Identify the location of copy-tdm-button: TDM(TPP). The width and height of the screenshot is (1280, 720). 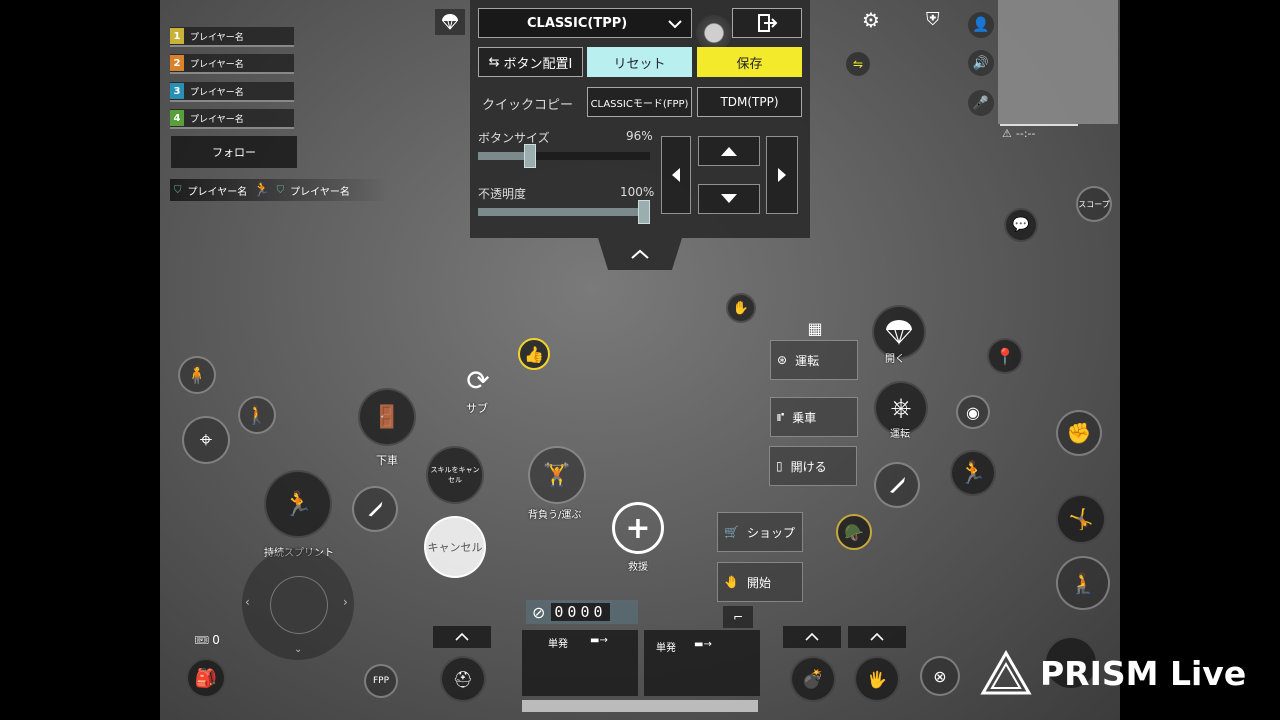
(749, 102).